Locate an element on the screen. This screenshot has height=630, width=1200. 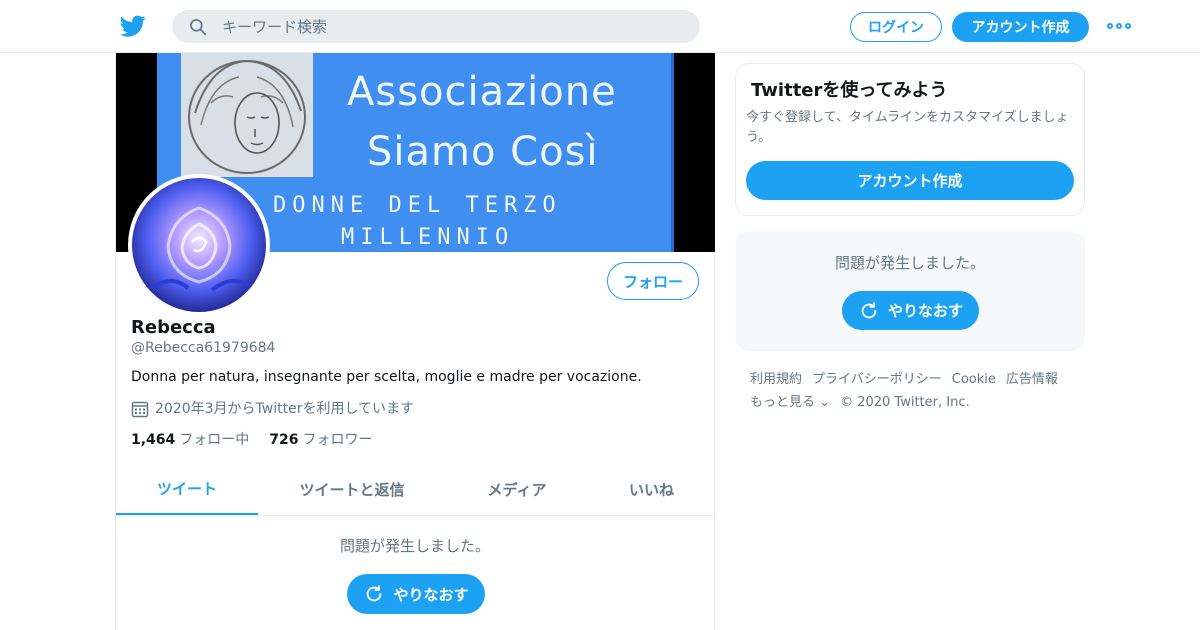
banner-title-line-2: Siamo Così is located at coordinates (483, 152).